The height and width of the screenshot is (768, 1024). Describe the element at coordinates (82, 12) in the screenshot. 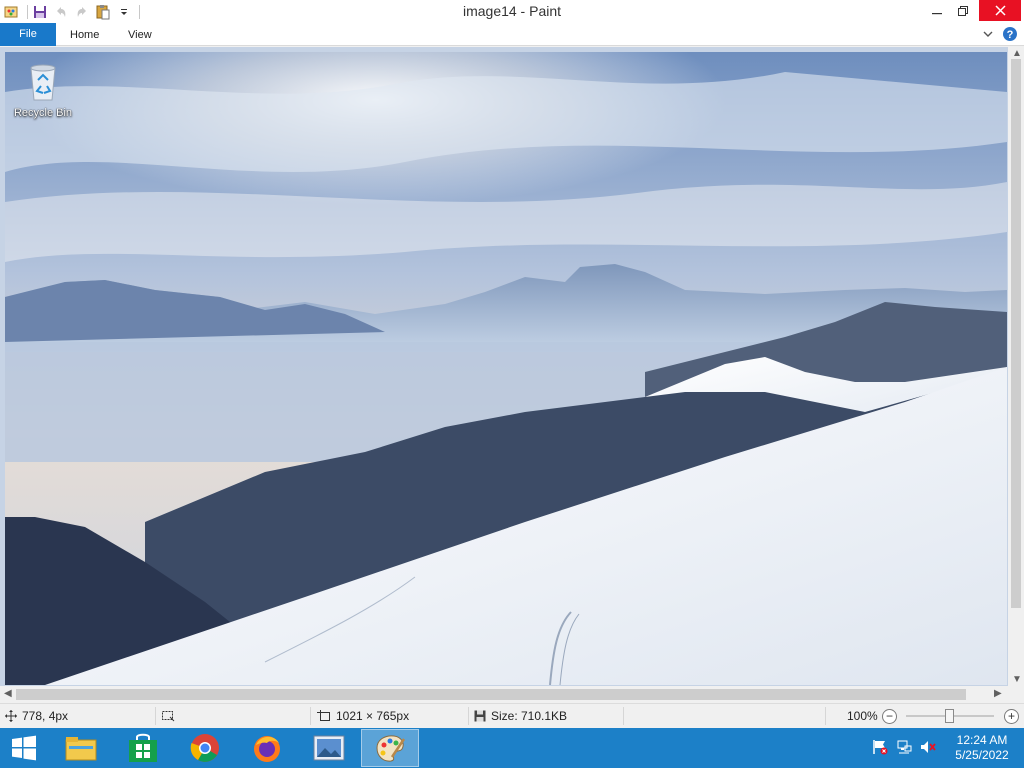

I see `redo-icon` at that location.